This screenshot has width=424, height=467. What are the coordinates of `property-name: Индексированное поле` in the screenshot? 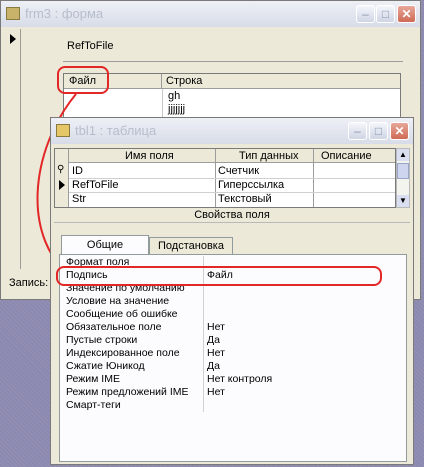 It's located at (123, 353).